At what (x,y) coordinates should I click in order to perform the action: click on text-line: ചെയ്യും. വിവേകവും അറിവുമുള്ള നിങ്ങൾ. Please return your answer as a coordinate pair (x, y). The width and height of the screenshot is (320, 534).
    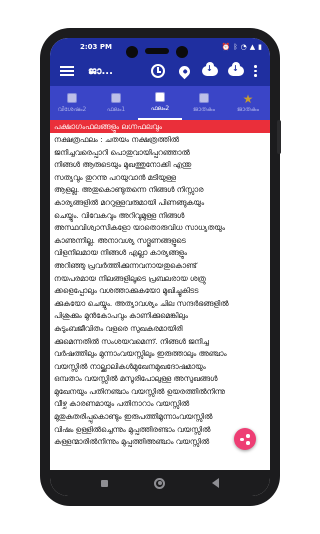
    Looking at the image, I should click on (119, 215).